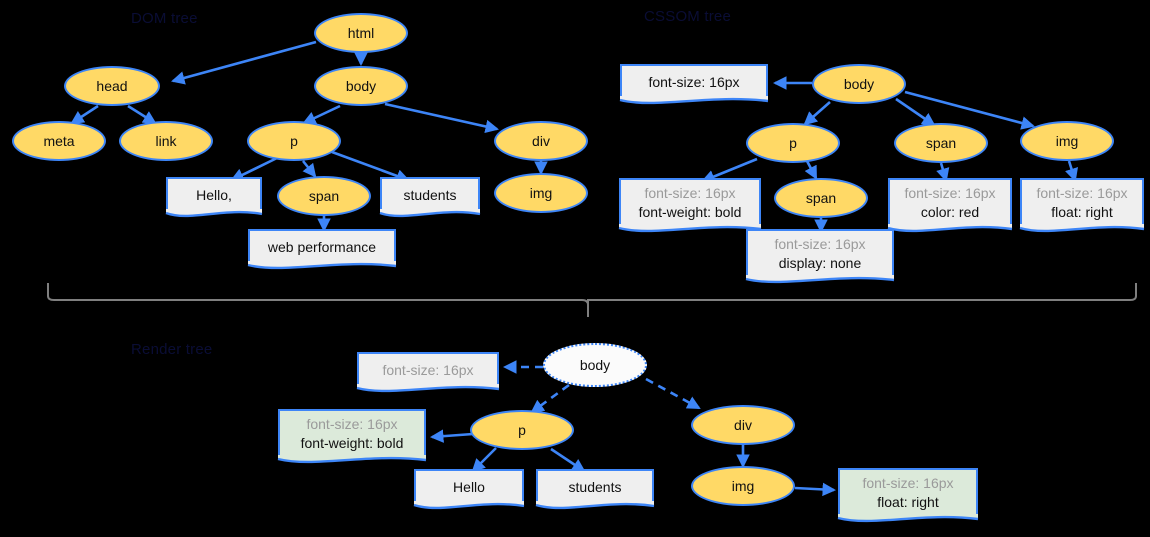 The image size is (1150, 537). What do you see at coordinates (309, 169) in the screenshot?
I see `edge-p-span` at bounding box center [309, 169].